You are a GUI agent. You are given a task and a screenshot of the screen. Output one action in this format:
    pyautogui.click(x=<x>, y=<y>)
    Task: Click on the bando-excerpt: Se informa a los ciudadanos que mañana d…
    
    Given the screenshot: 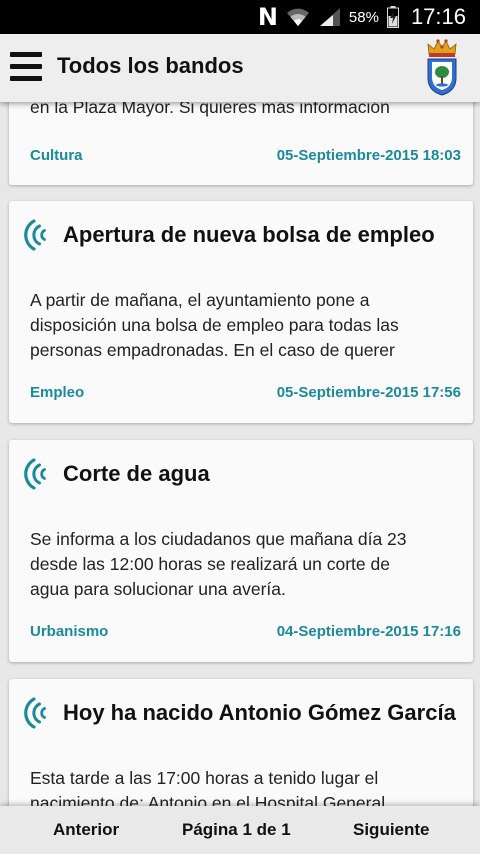 What is the action you would take?
    pyautogui.click(x=218, y=564)
    